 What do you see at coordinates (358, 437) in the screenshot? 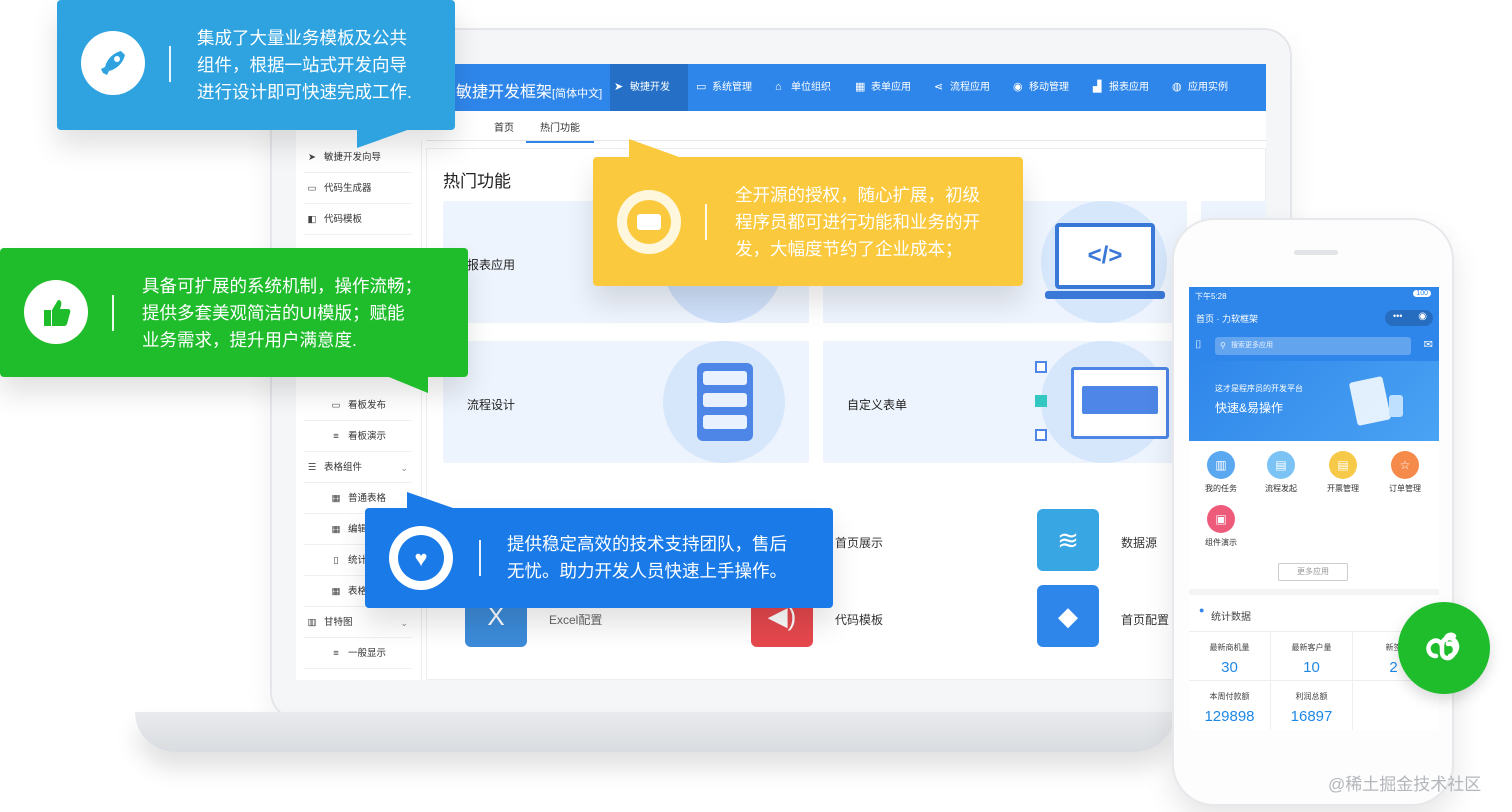
I see `sidebar-item-board-demo: ≡ 看板演示` at bounding box center [358, 437].